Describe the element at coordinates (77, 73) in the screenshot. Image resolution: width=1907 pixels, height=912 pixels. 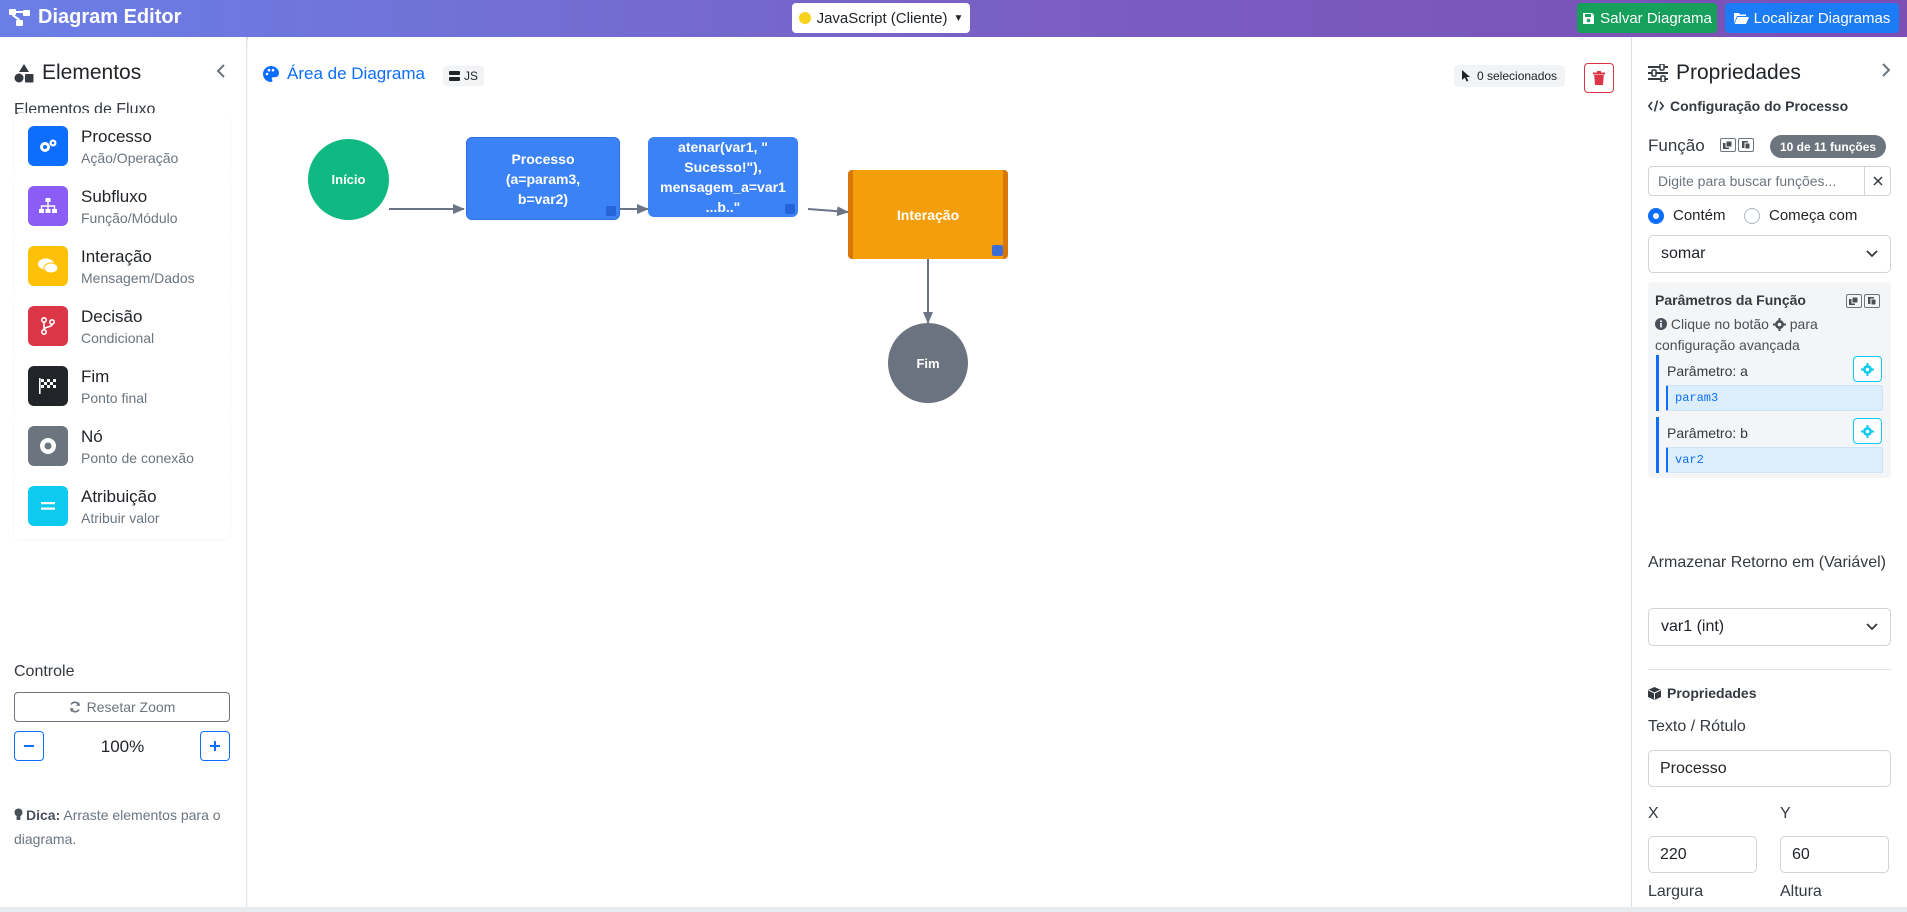
I see `elements-title: Elementos` at that location.